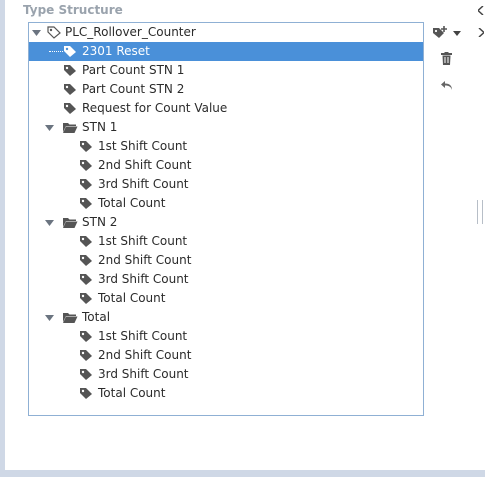  I want to click on tree-root-row: PLC_Rollover_Counter, so click(226, 32).